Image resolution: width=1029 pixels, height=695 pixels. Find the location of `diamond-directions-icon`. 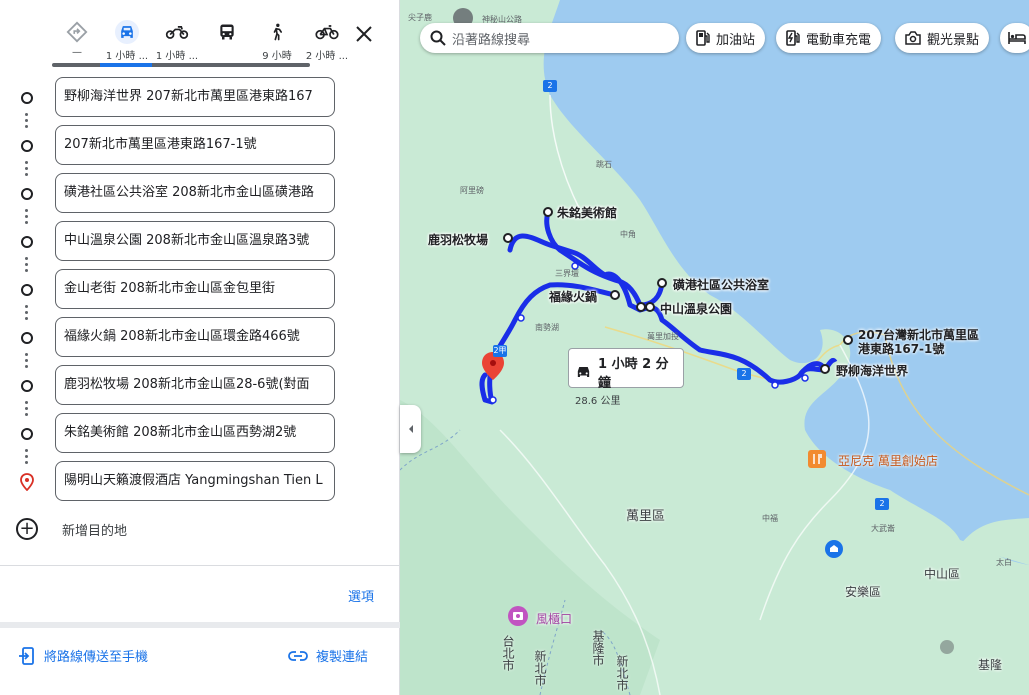

diamond-directions-icon is located at coordinates (77, 32).